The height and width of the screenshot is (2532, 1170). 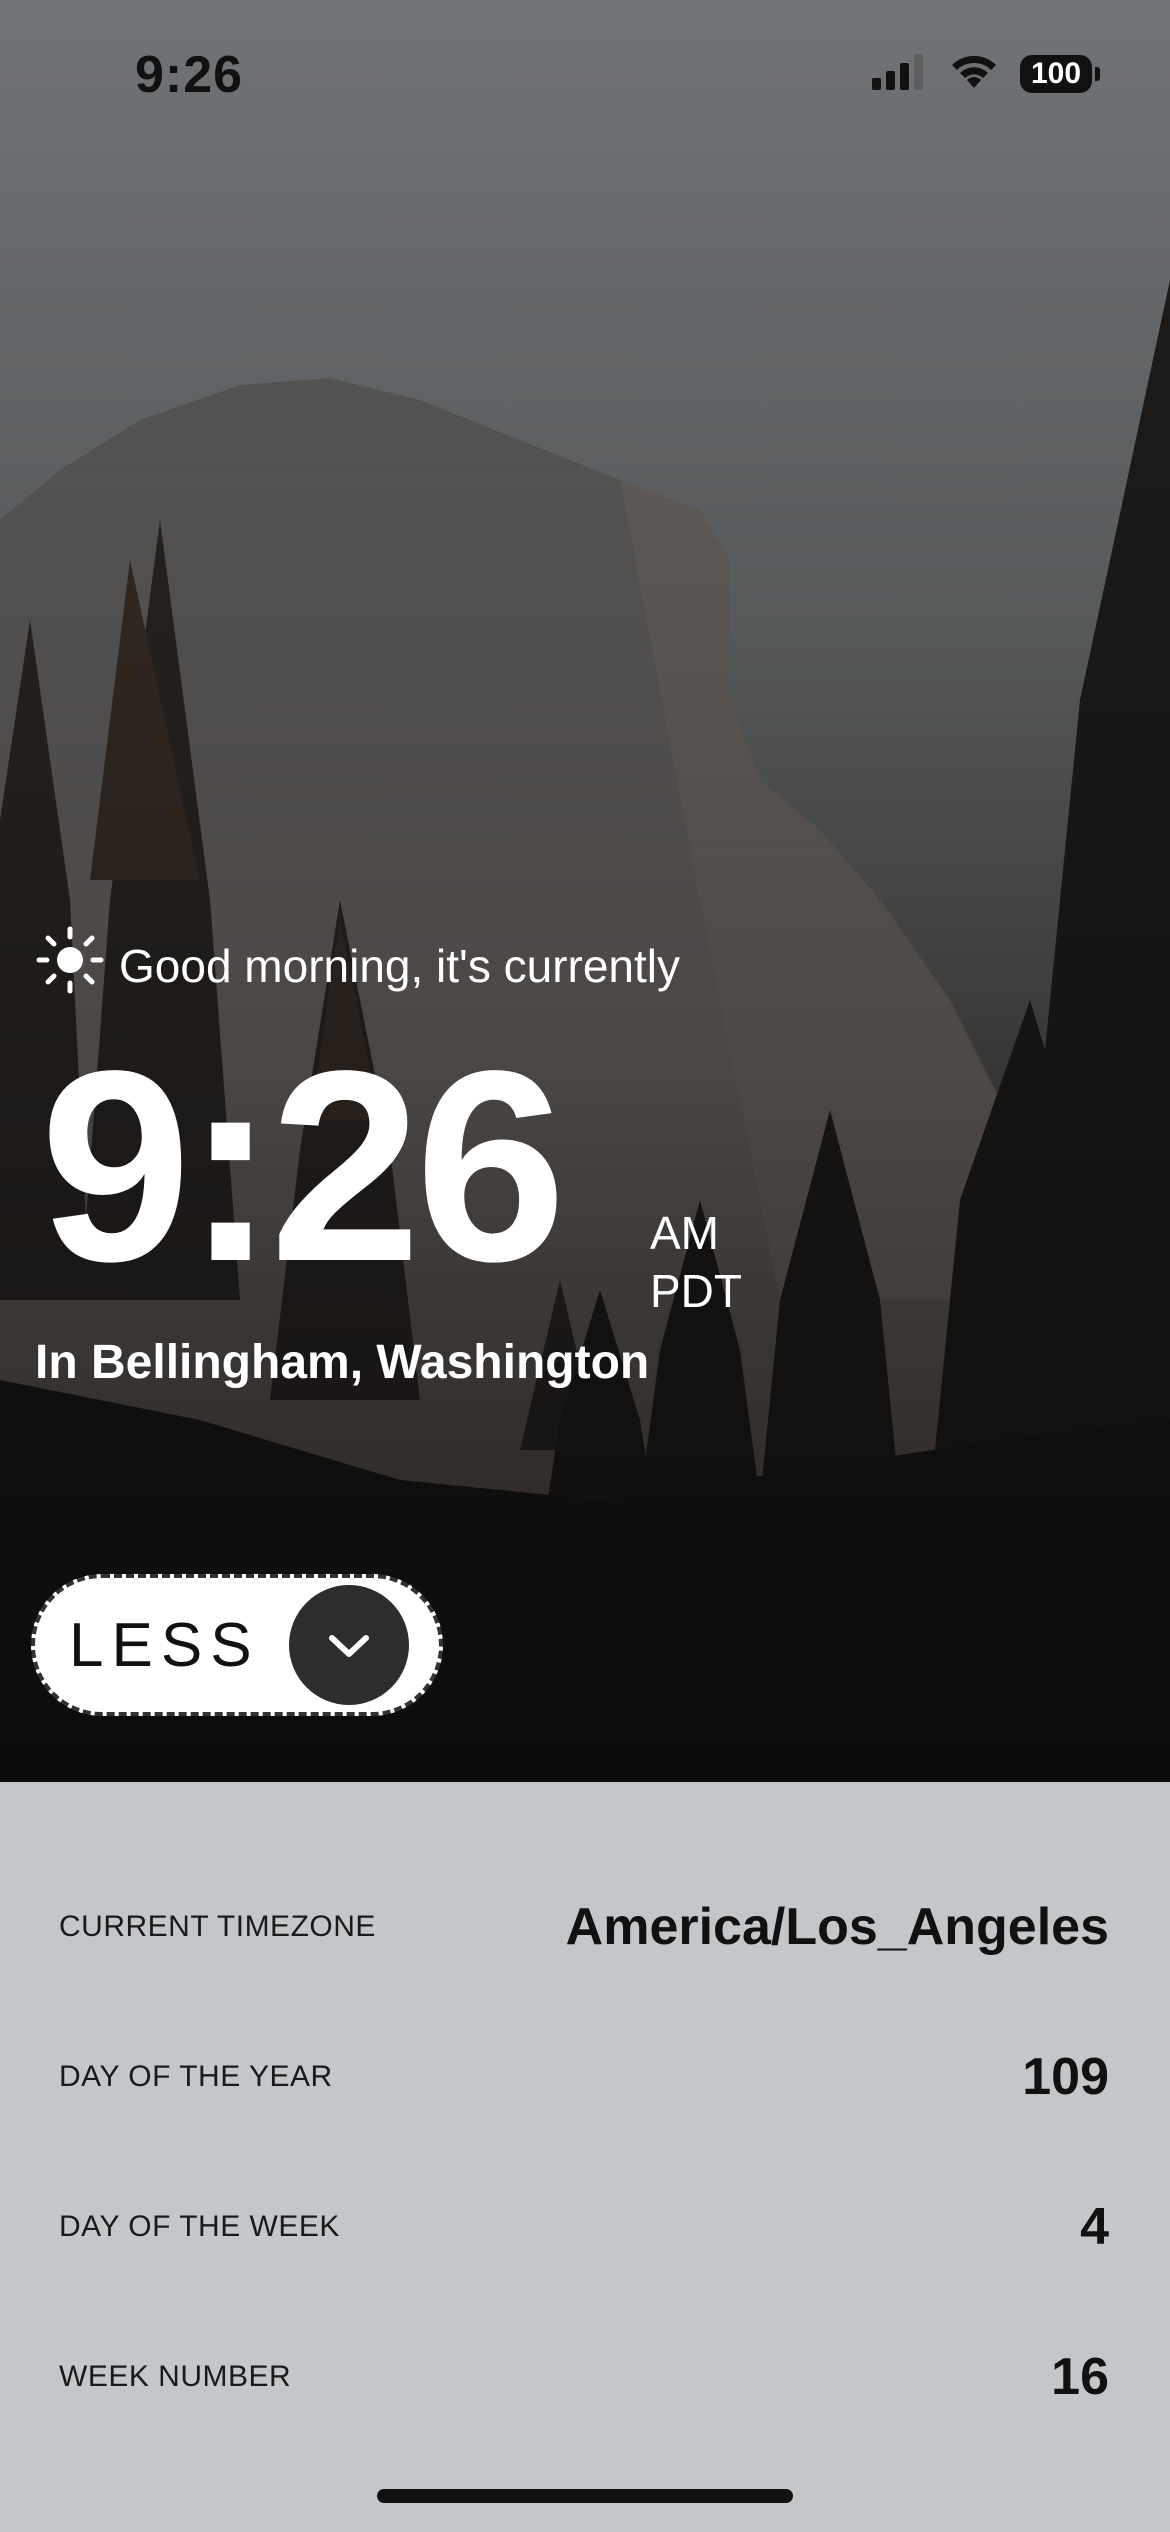 I want to click on battery-icon: 100, so click(x=1060, y=73).